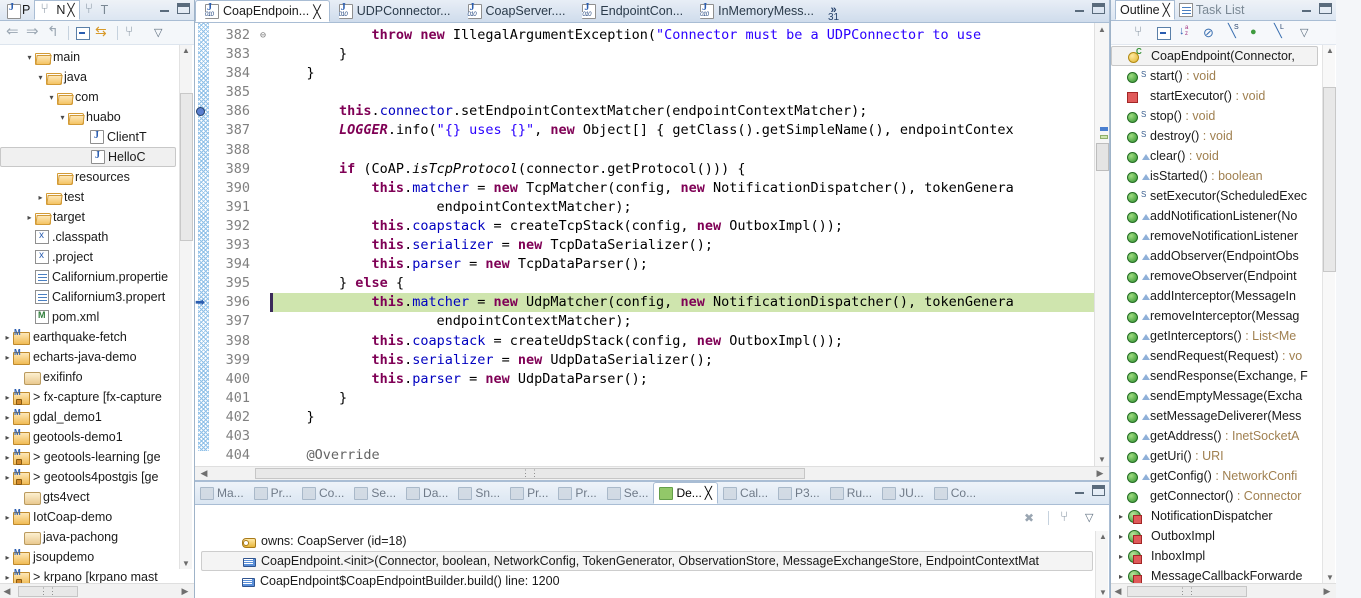  Describe the element at coordinates (97, 337) in the screenshot. I see `tree-item: earthquake-fetch` at that location.